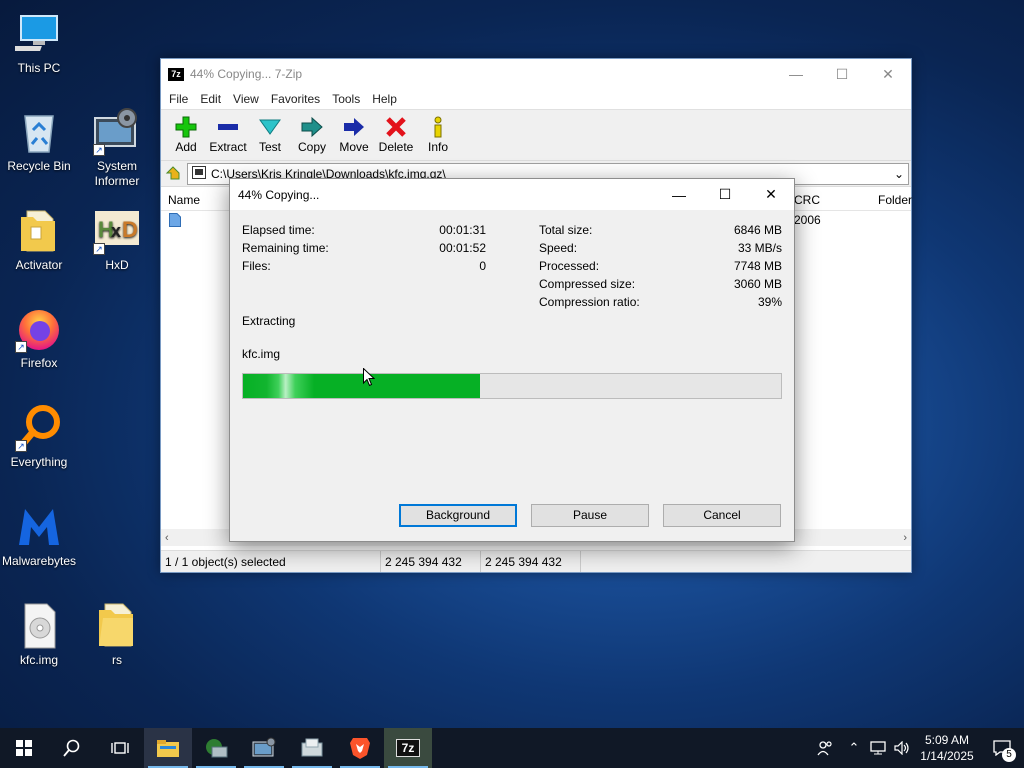  What do you see at coordinates (566, 230) in the screenshot?
I see `total-size-label: Total size:` at bounding box center [566, 230].